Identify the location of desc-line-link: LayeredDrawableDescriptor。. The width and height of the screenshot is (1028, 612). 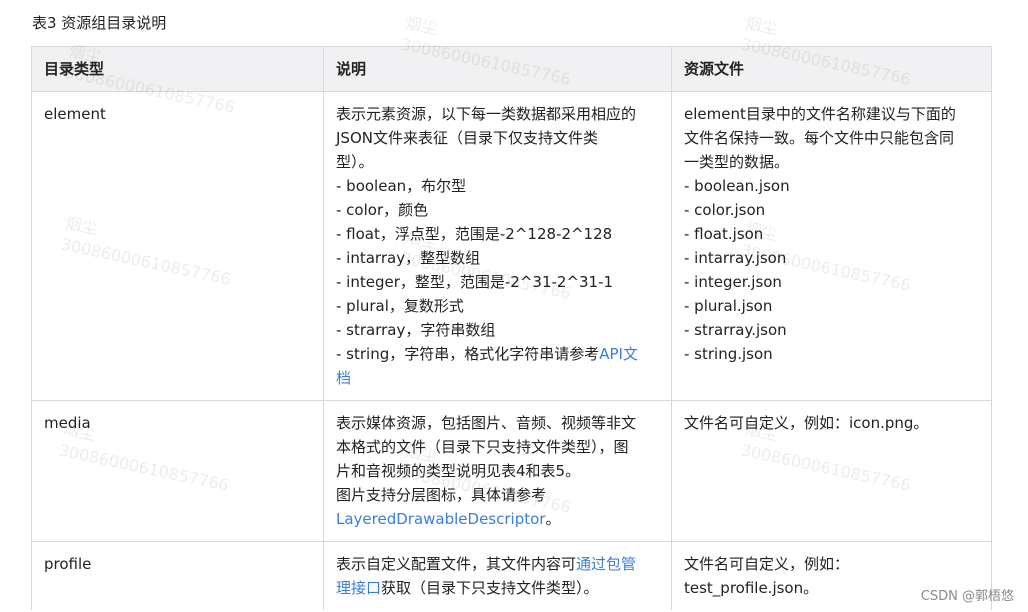
(497, 519).